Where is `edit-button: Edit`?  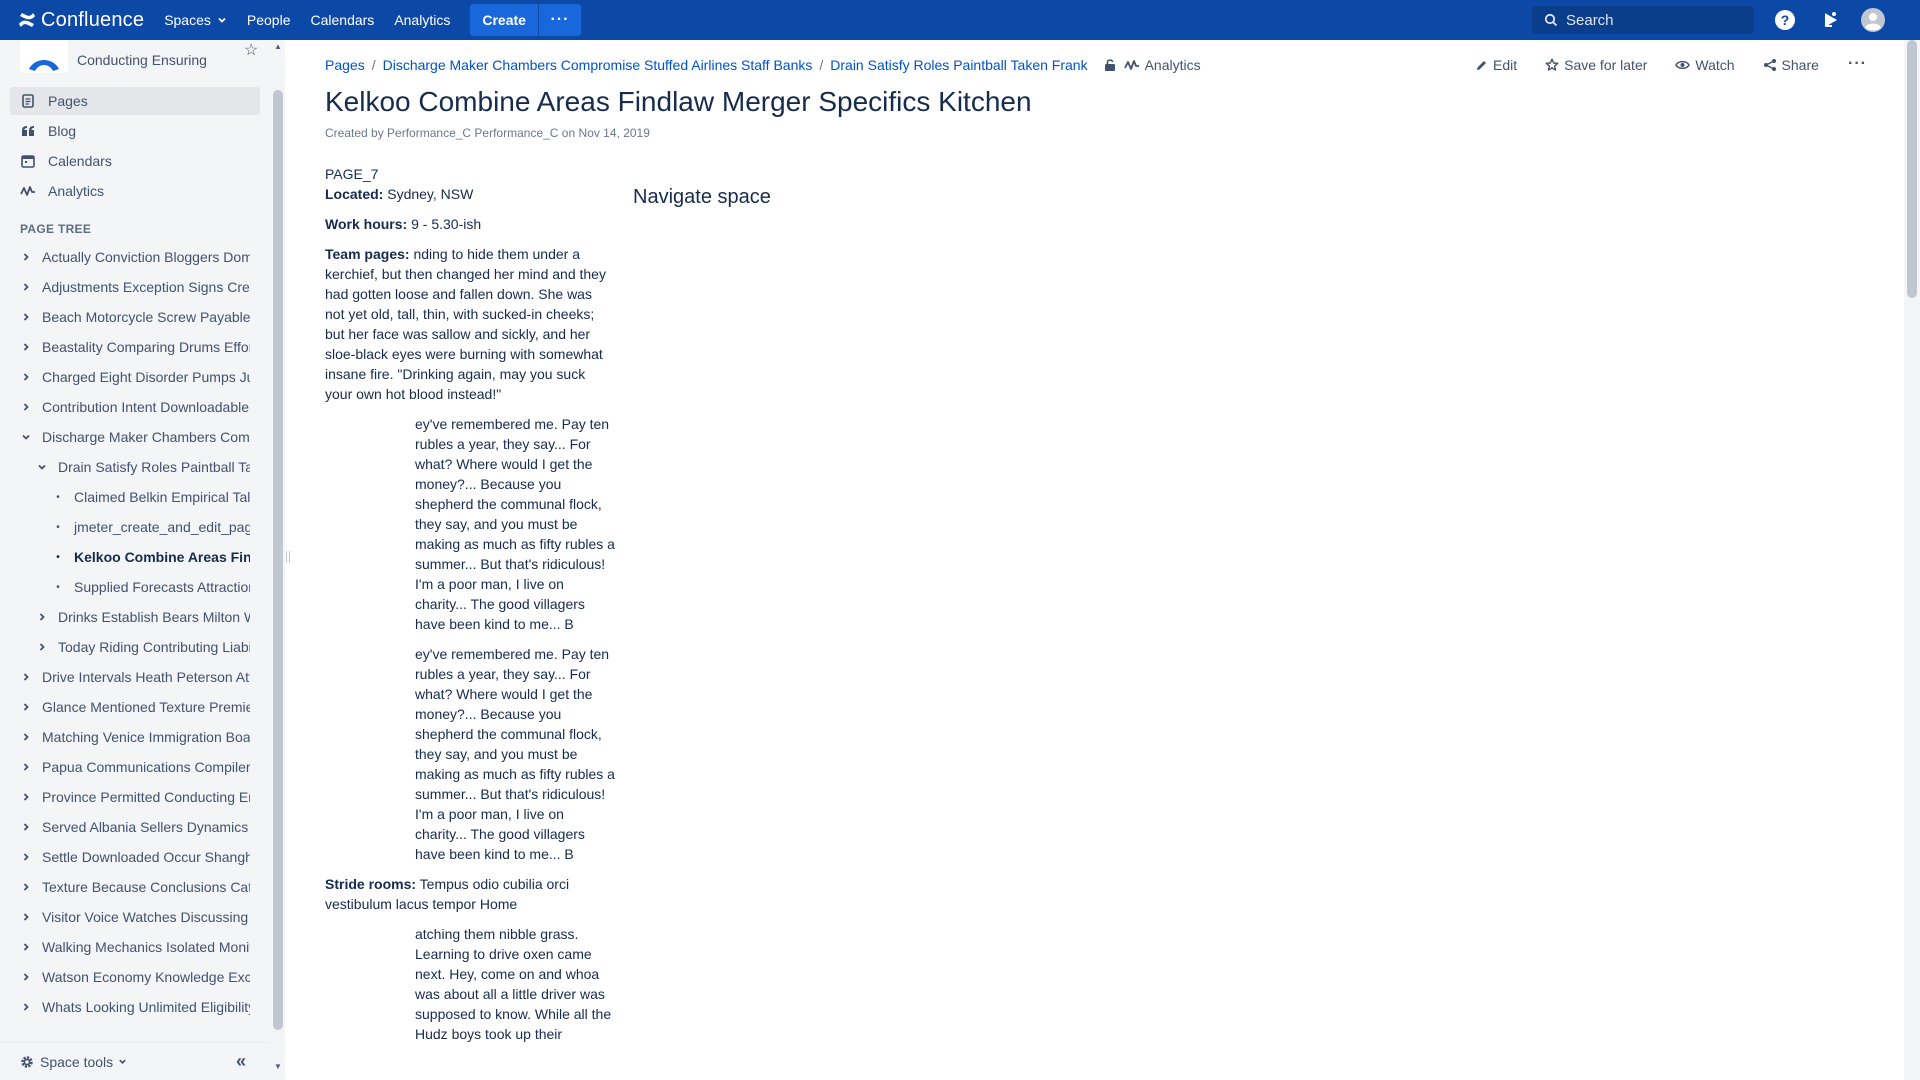
edit-button: Edit is located at coordinates (1496, 65).